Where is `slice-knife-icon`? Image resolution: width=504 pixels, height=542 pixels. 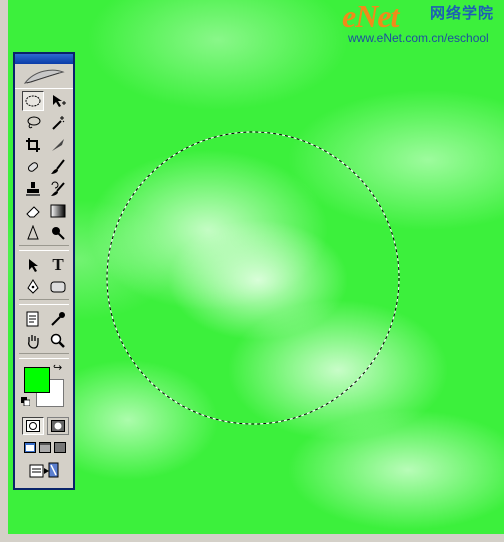
slice-knife-icon is located at coordinates (58, 145).